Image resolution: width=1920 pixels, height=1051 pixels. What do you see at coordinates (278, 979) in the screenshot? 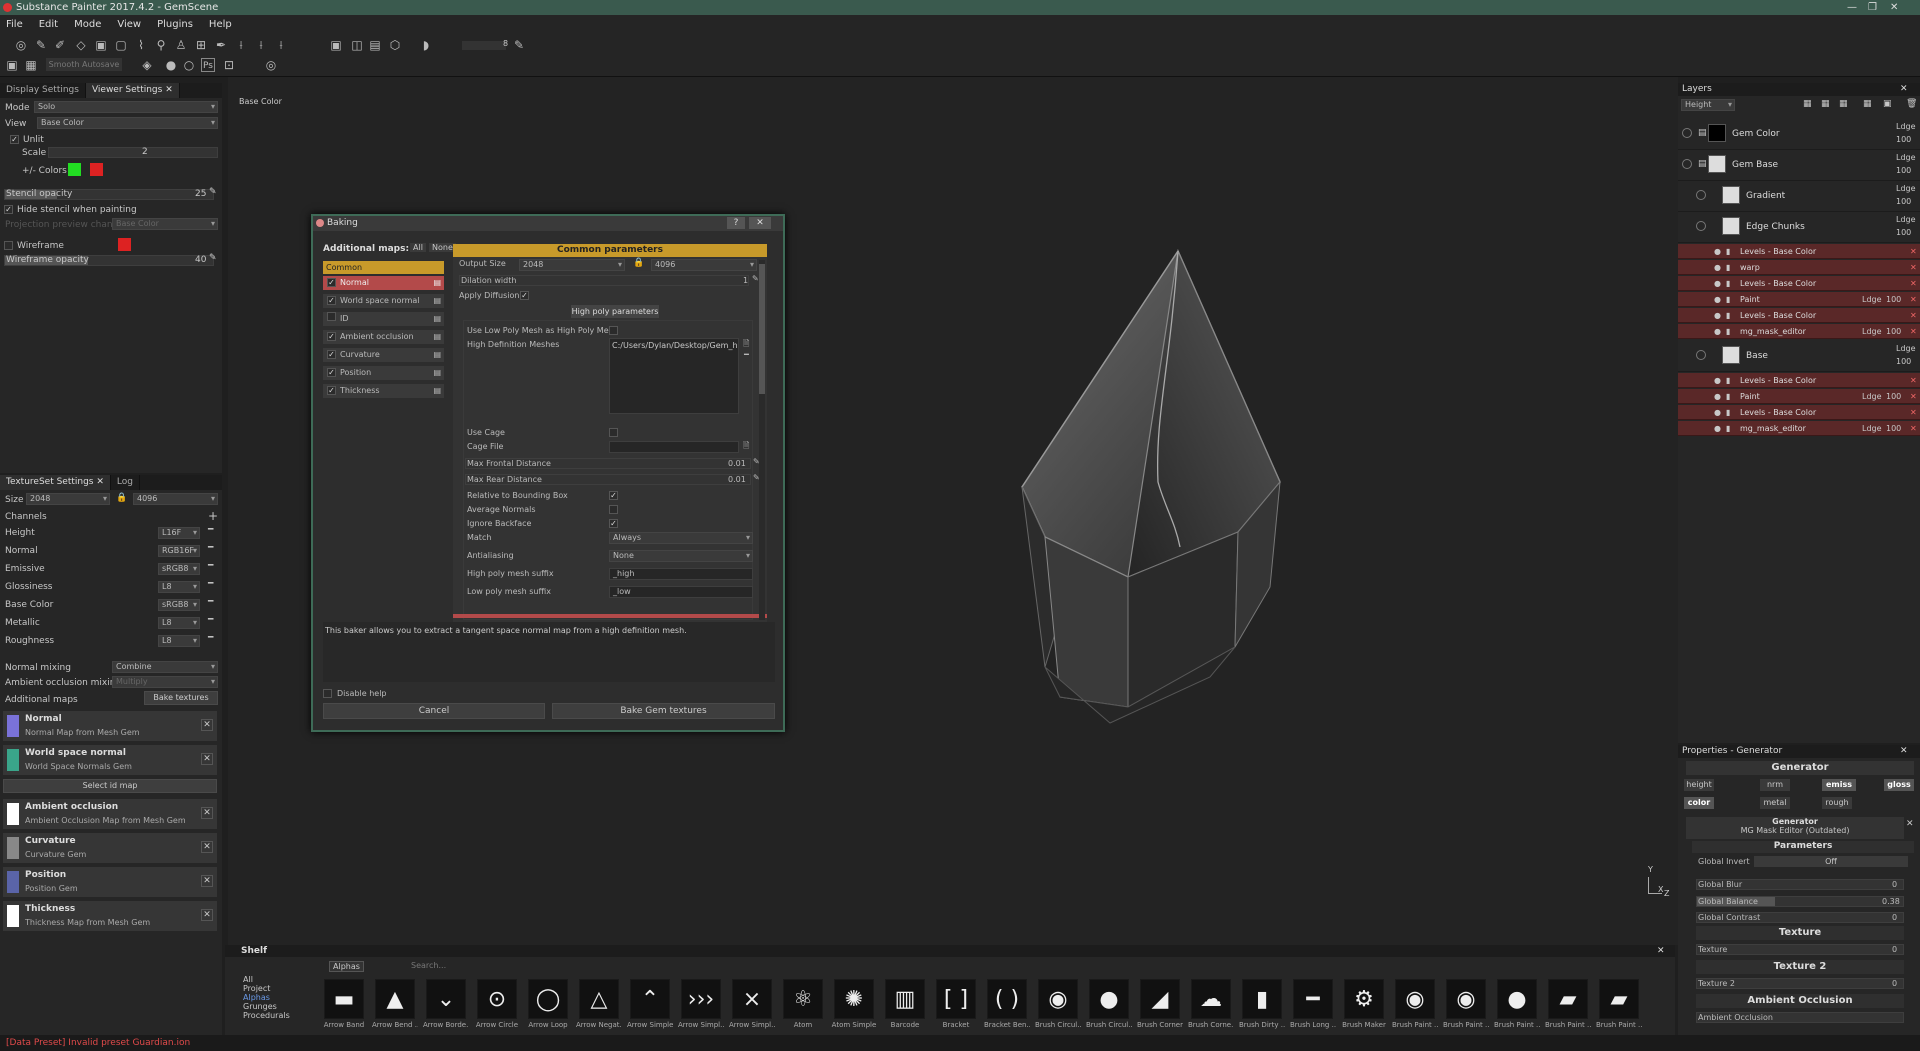
I see `tree-all: All` at bounding box center [278, 979].